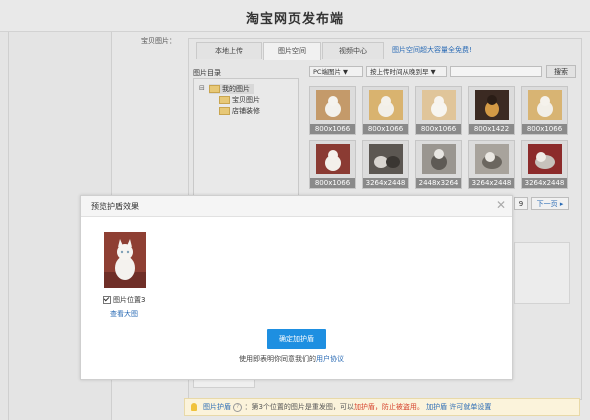 This screenshot has width=590, height=420. I want to click on image-thumbnail: 2448x3264, so click(438, 164).